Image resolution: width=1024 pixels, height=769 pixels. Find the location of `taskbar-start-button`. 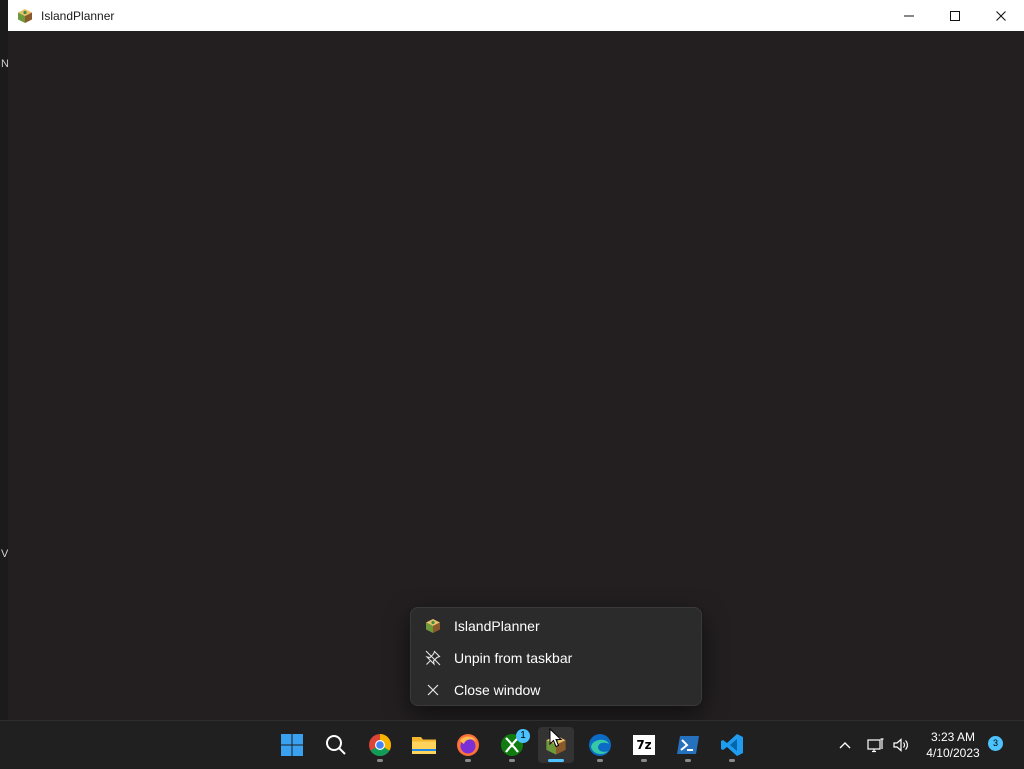

taskbar-start-button is located at coordinates (292, 745).